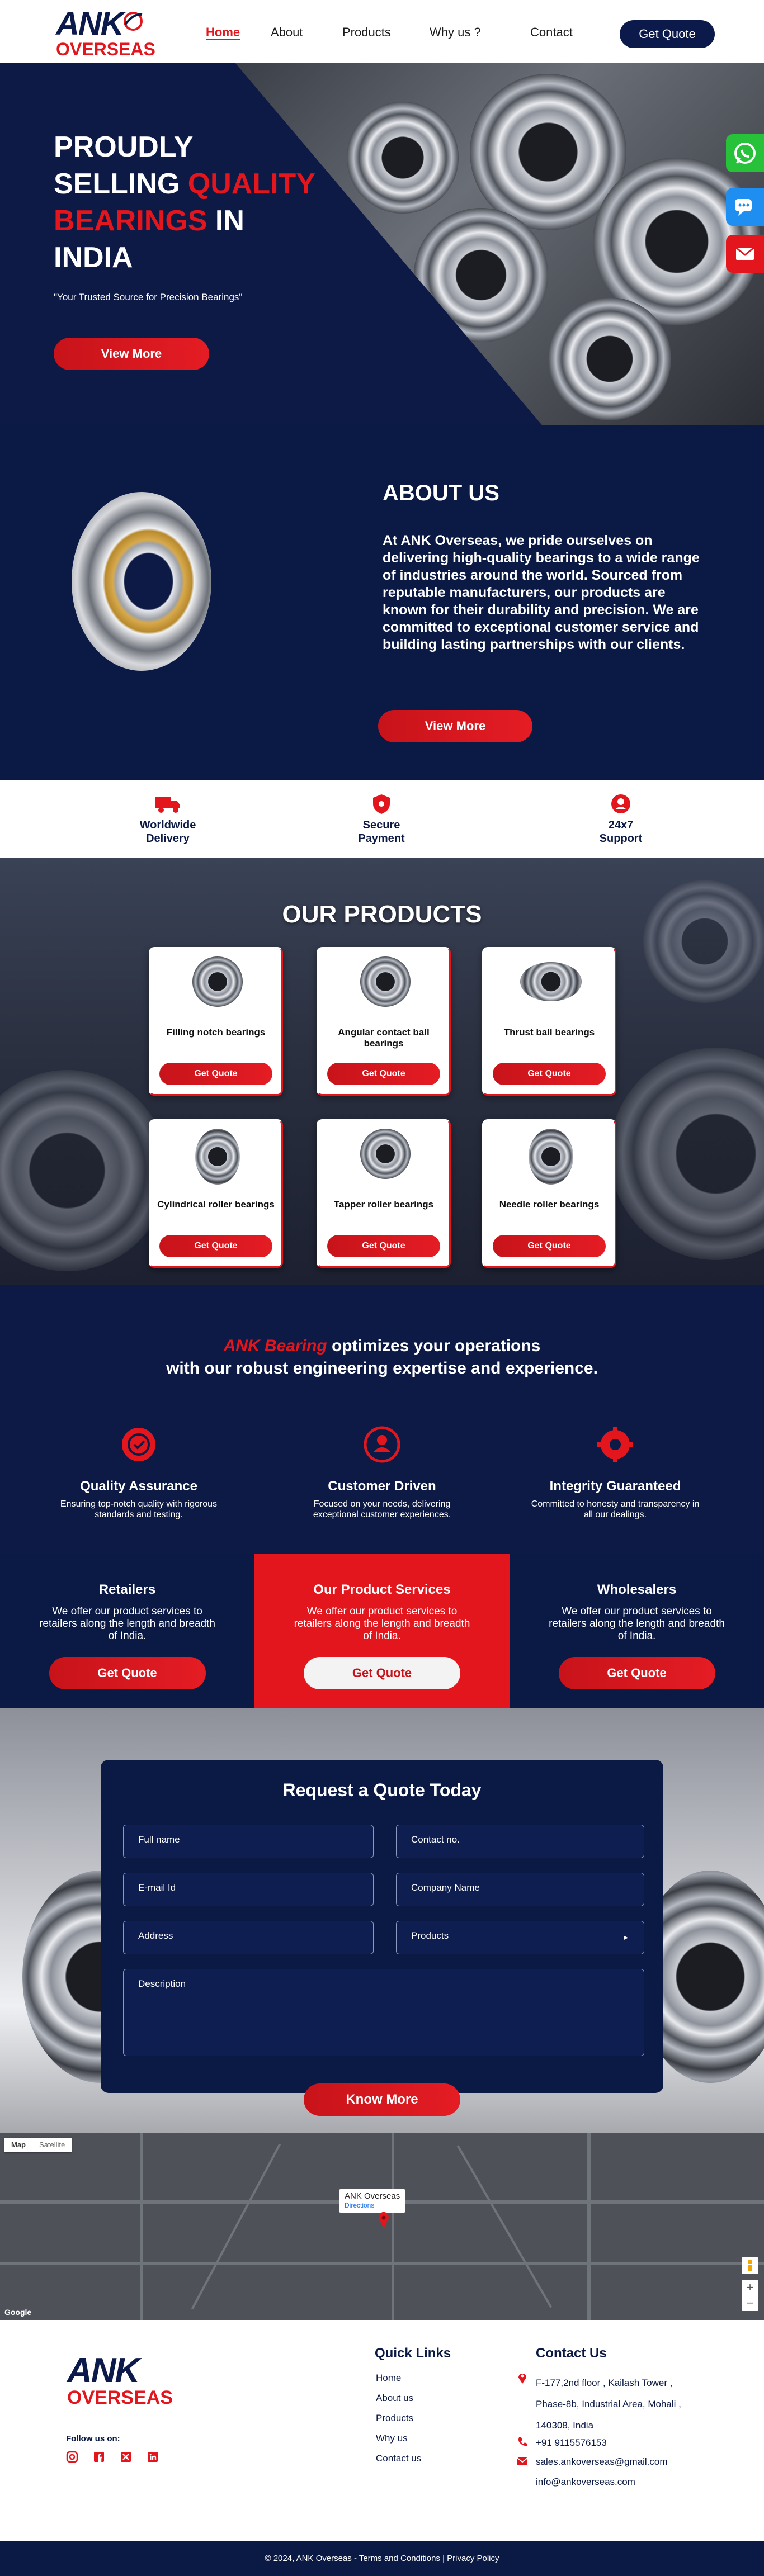  Describe the element at coordinates (520, 1842) in the screenshot. I see `contact-field: Contact no.` at that location.